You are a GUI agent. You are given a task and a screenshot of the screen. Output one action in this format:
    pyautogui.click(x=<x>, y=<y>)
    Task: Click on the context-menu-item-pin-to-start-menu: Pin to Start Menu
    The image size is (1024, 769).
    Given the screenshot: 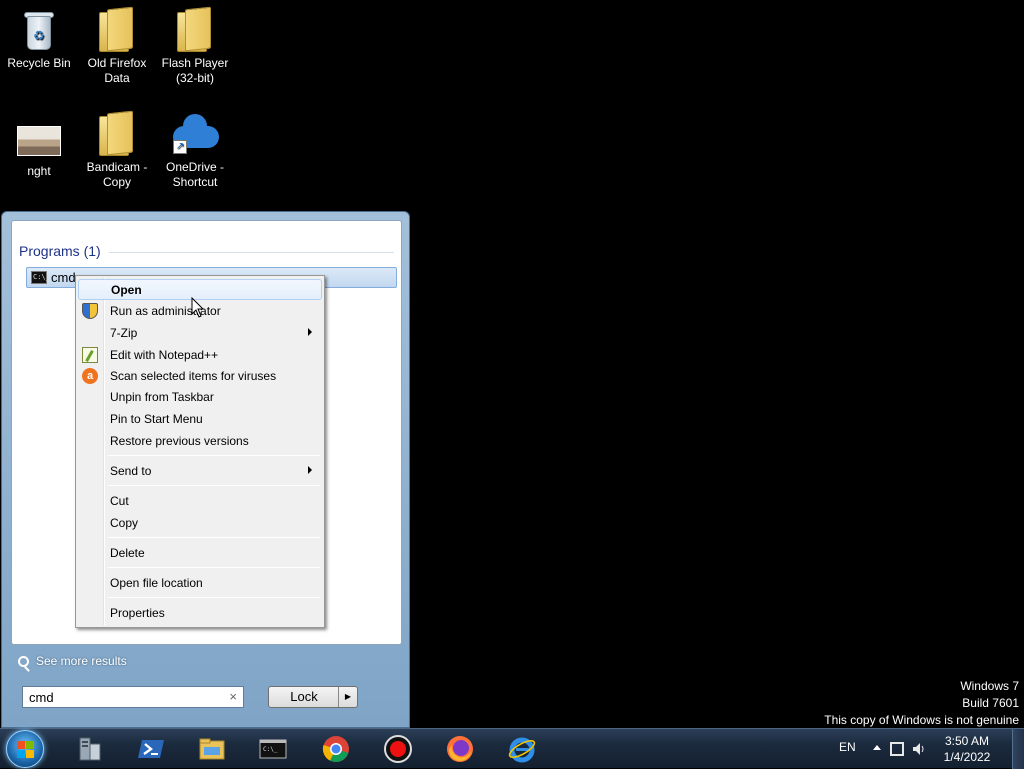 What is the action you would take?
    pyautogui.click(x=200, y=419)
    